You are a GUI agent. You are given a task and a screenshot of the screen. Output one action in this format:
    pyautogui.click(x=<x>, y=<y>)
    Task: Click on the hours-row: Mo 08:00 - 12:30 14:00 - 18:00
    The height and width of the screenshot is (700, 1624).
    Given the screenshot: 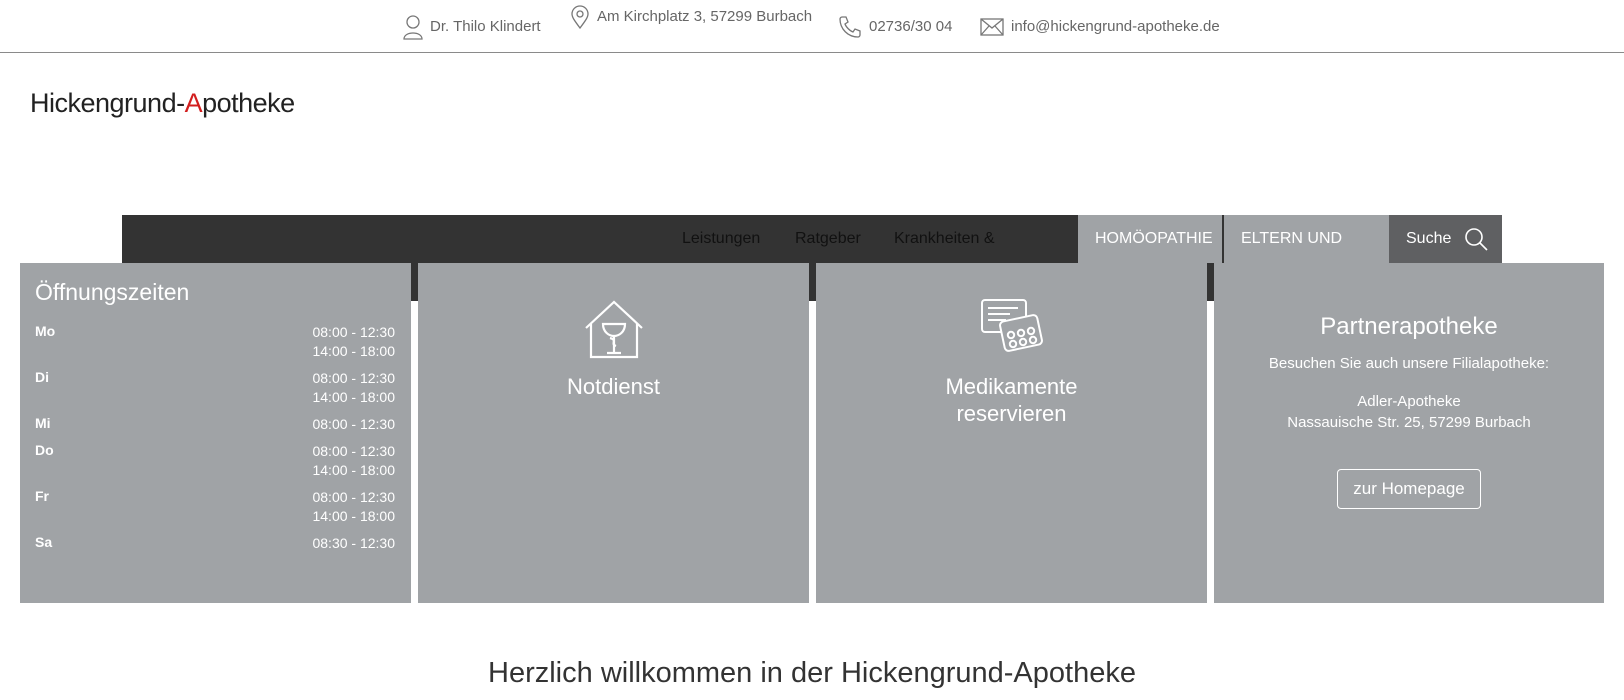 What is the action you would take?
    pyautogui.click(x=215, y=342)
    